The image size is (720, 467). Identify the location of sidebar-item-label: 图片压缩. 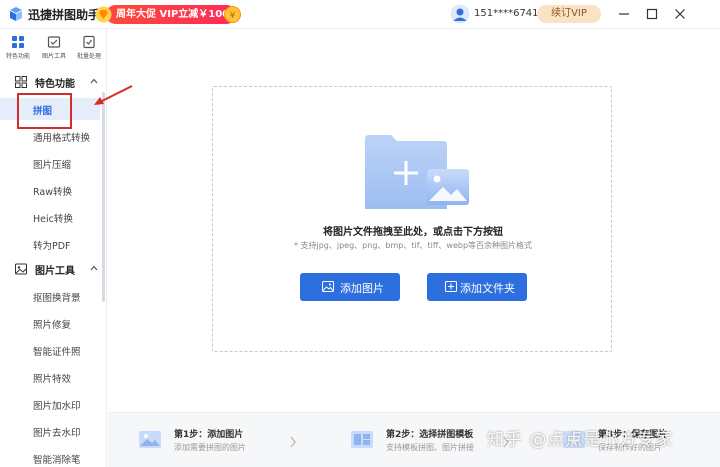
(52, 165).